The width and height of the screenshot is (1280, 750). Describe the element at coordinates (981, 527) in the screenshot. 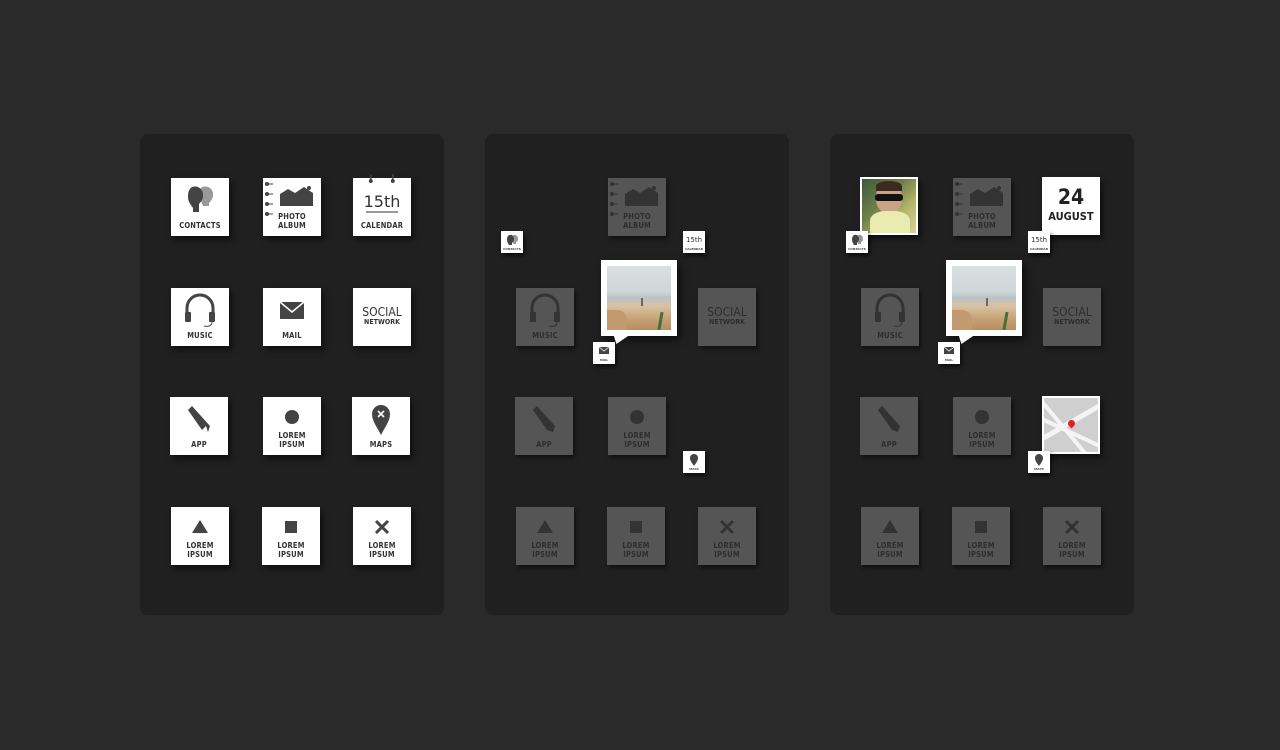

I see `square-icon` at that location.